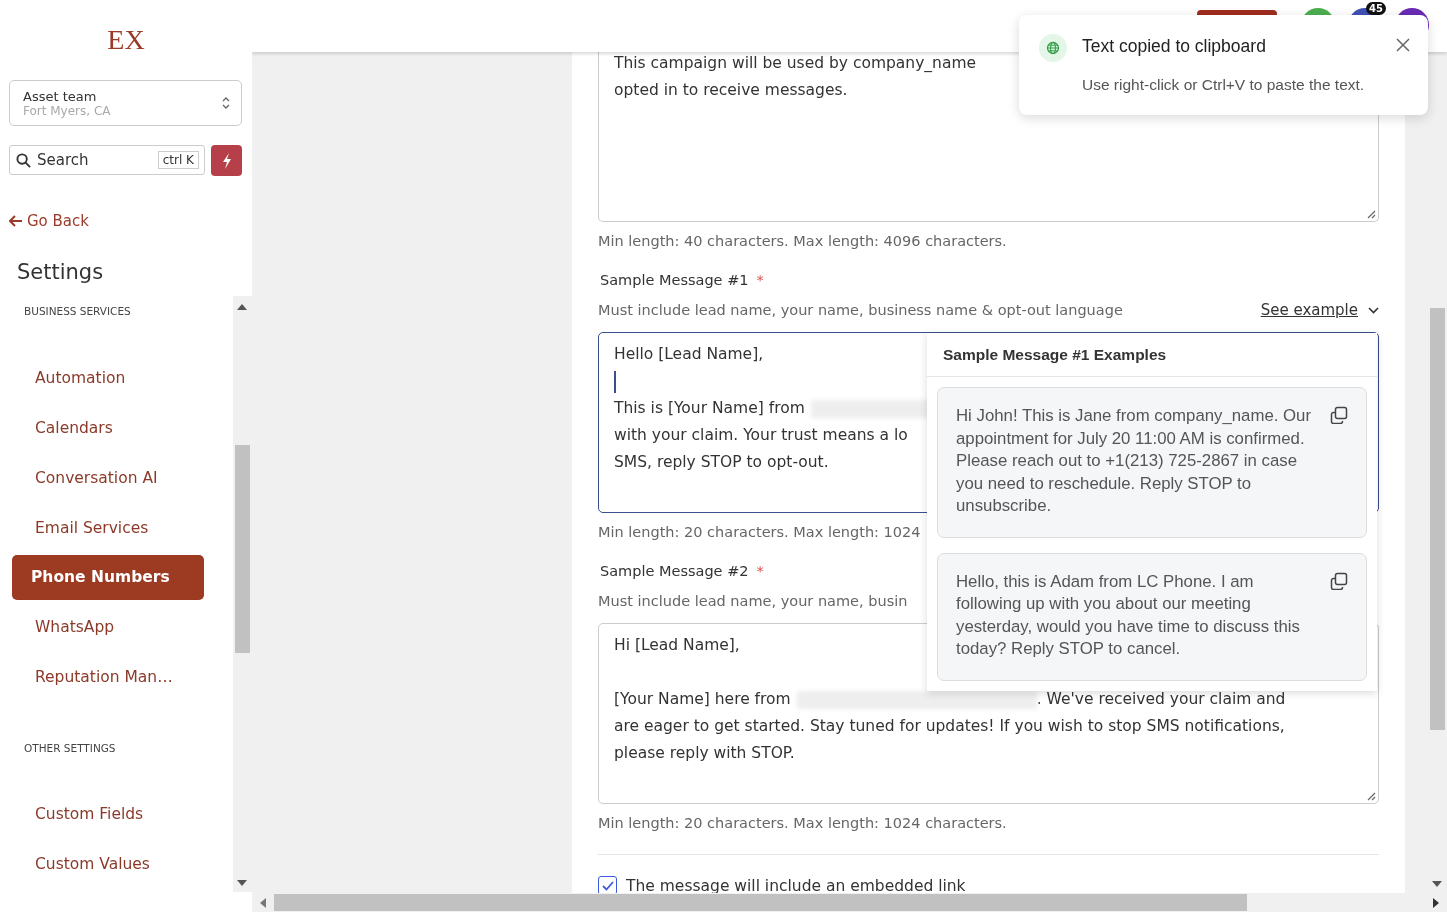 This screenshot has width=1447, height=912. I want to click on nav-item: Custom Fields, so click(108, 814).